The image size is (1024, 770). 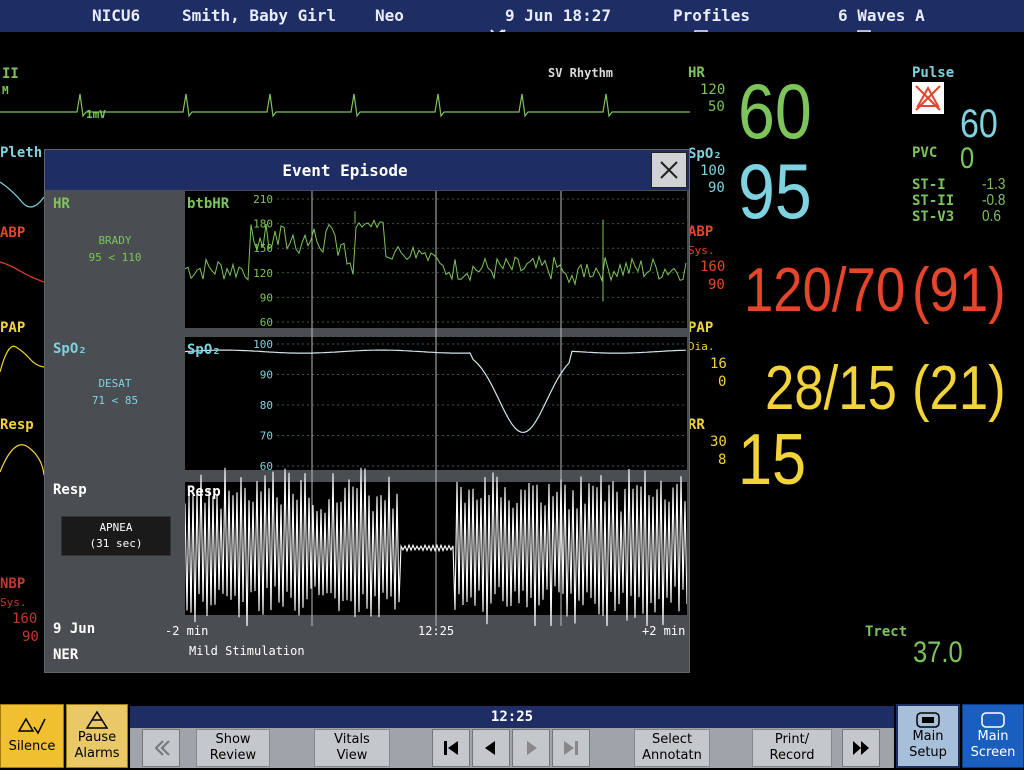 I want to click on pulse-alarm-off-icon, so click(x=928, y=98).